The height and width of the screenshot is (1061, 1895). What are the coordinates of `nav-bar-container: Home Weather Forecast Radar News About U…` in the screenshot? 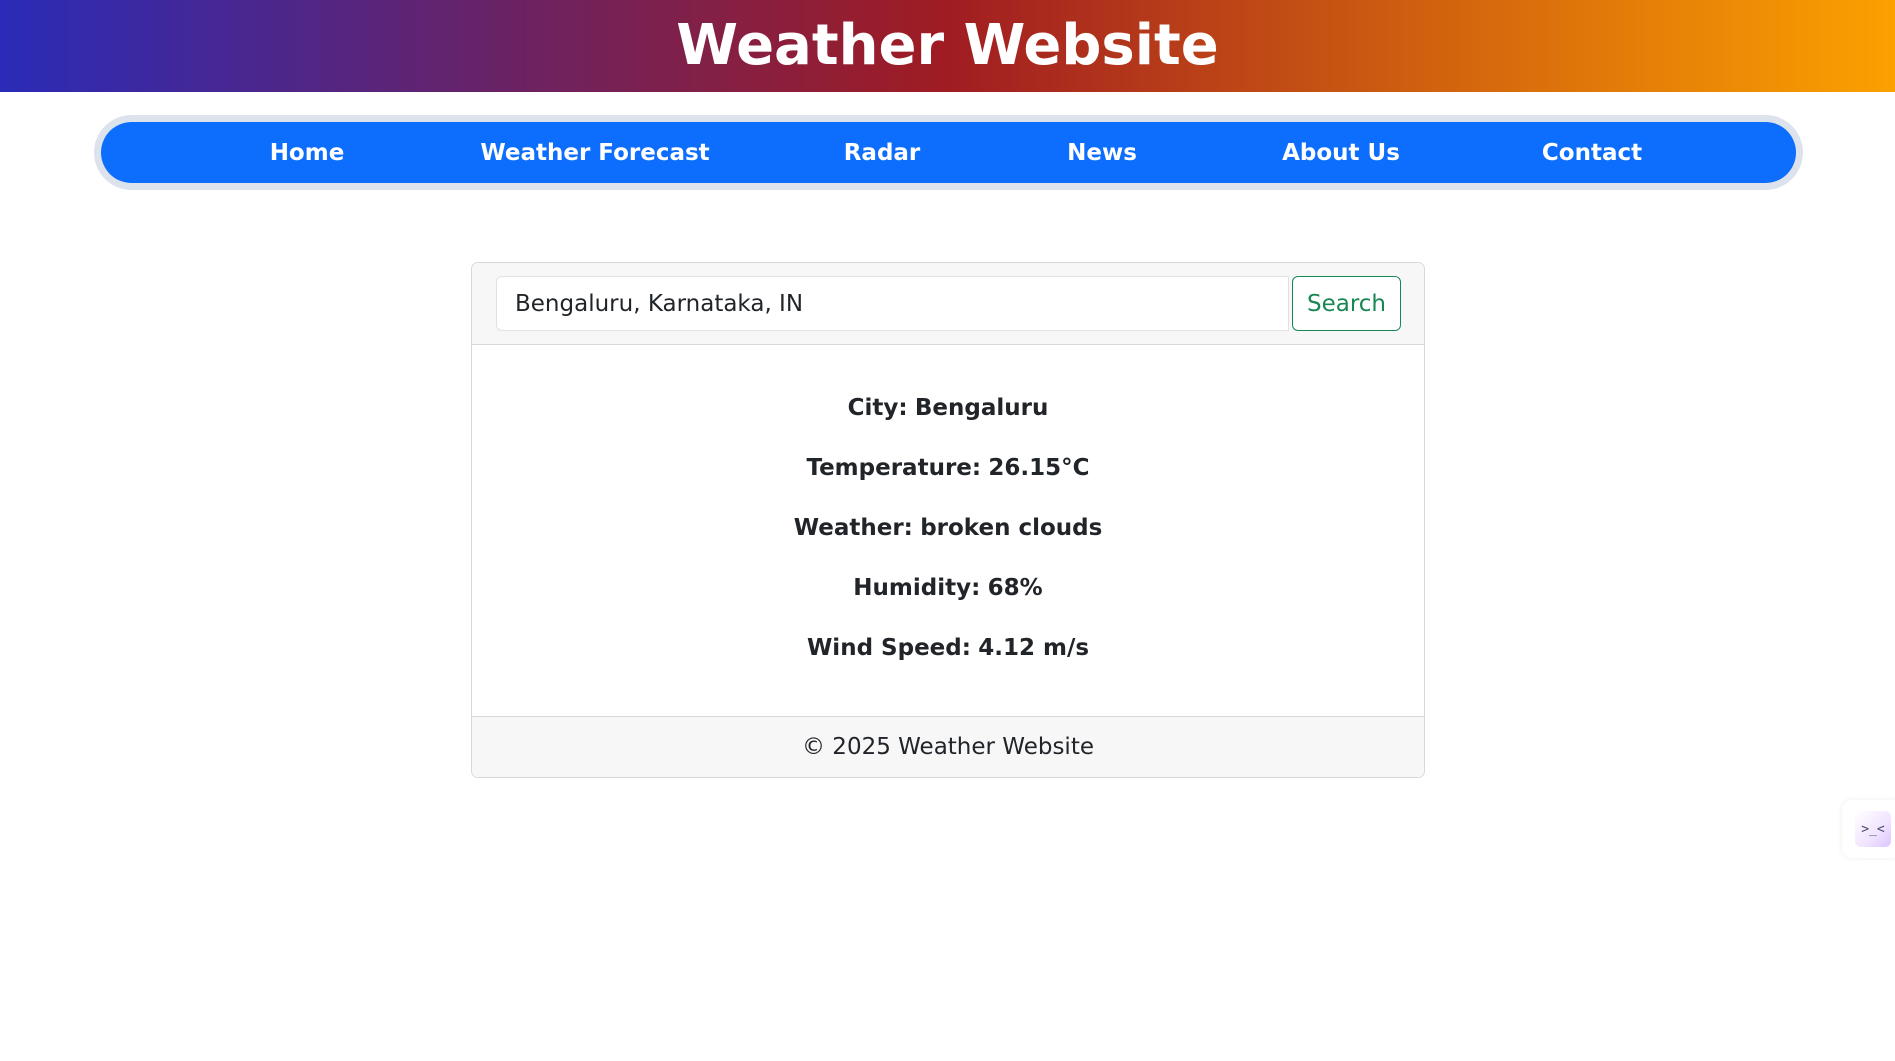 It's located at (948, 152).